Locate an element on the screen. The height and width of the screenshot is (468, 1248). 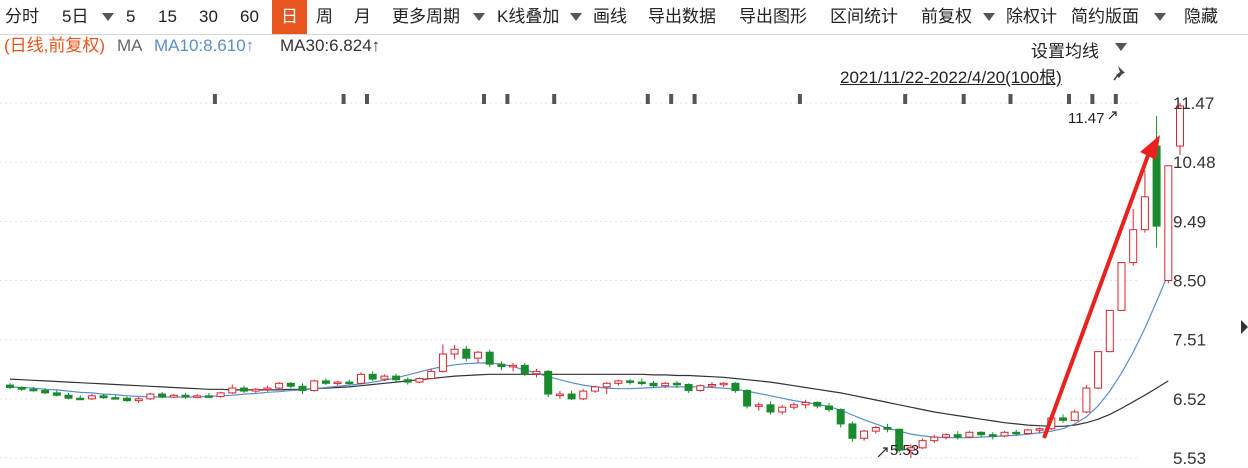
ma30-line is located at coordinates (589, 400).